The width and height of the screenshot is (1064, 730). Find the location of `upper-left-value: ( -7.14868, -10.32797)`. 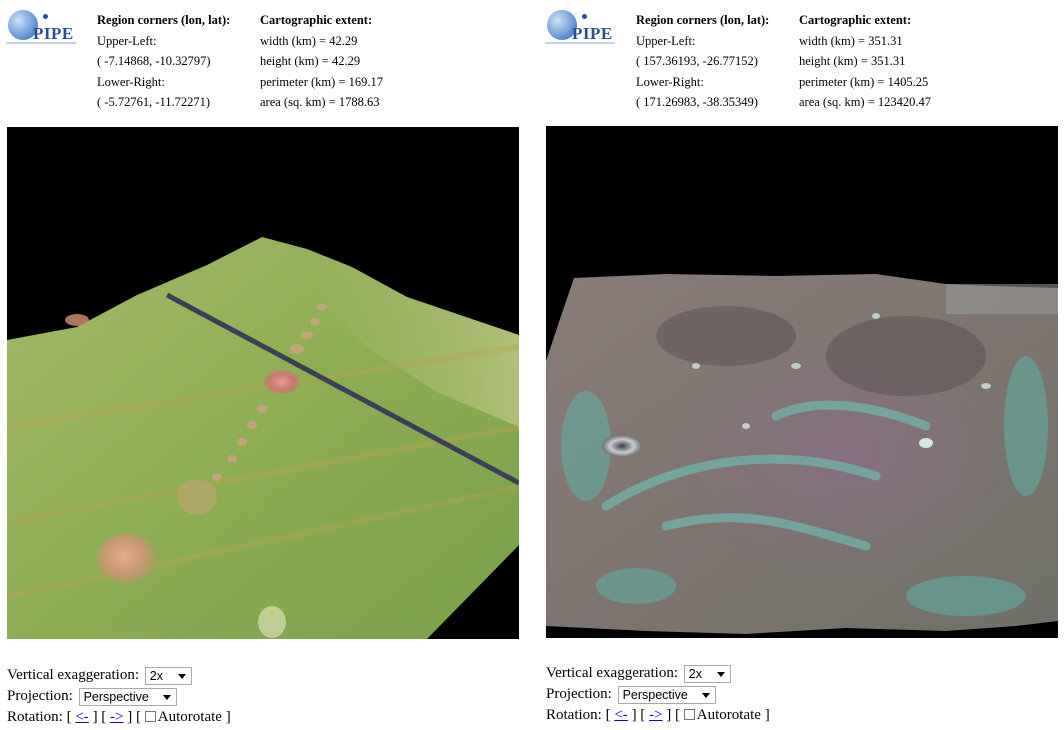

upper-left-value: ( -7.14868, -10.32797) is located at coordinates (154, 61).